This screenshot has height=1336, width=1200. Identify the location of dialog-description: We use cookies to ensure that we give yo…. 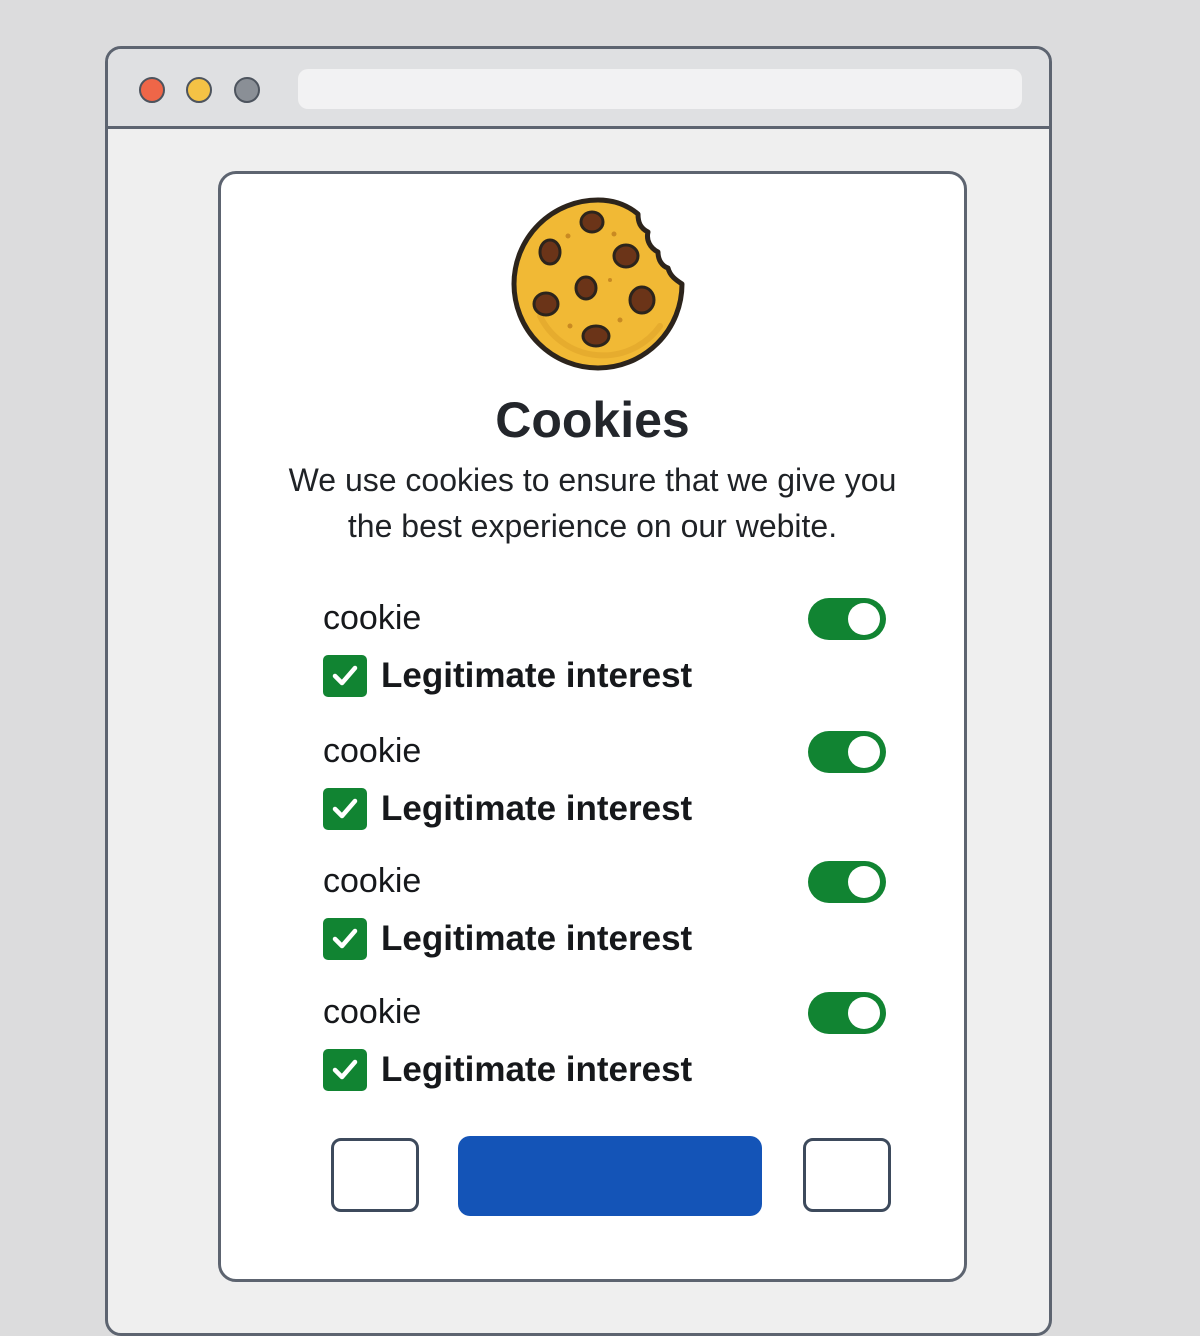
(592, 503).